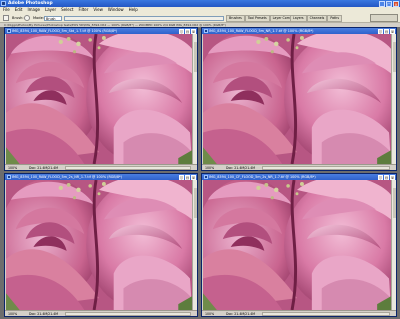 This screenshot has height=319, width=400. Describe the element at coordinates (18, 17) in the screenshot. I see `brush-label: Brush:` at that location.